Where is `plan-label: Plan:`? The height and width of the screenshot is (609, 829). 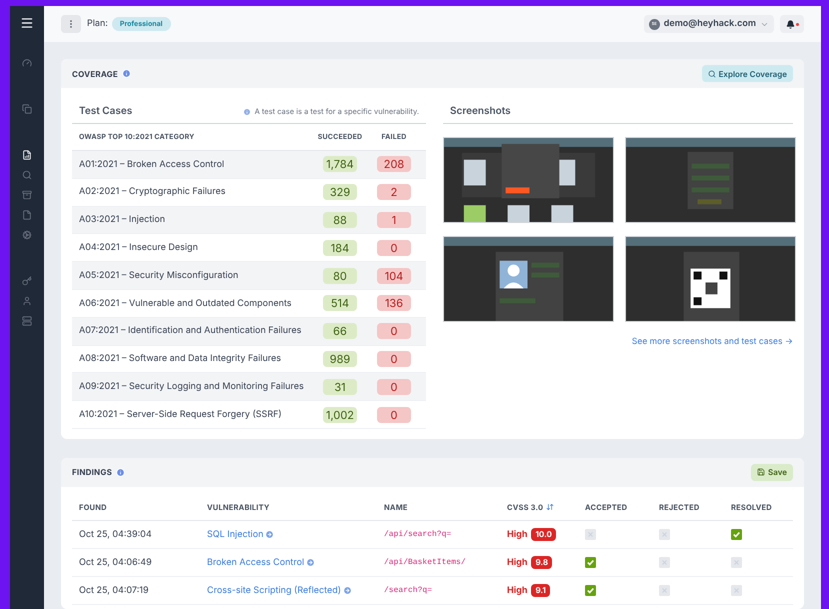 plan-label: Plan: is located at coordinates (97, 24).